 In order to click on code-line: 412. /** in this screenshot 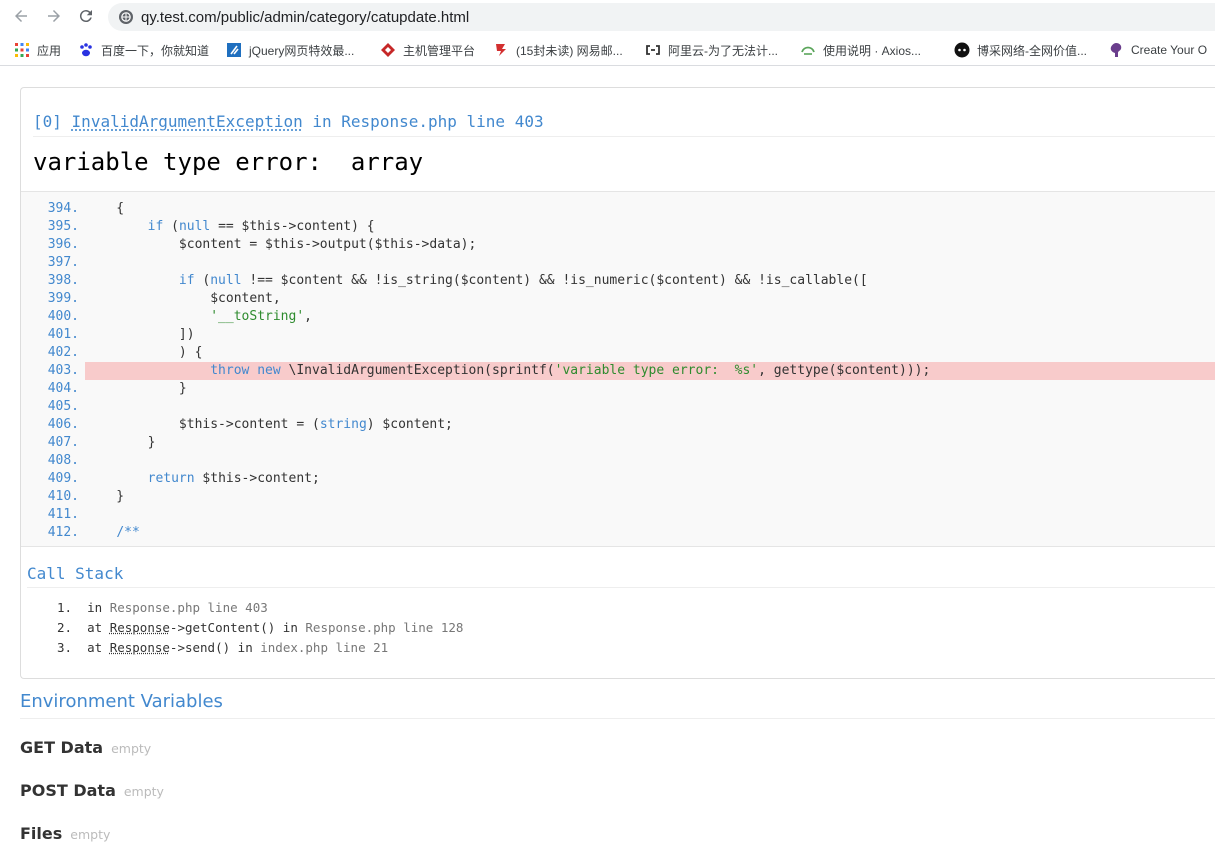, I will do `click(618, 533)`.